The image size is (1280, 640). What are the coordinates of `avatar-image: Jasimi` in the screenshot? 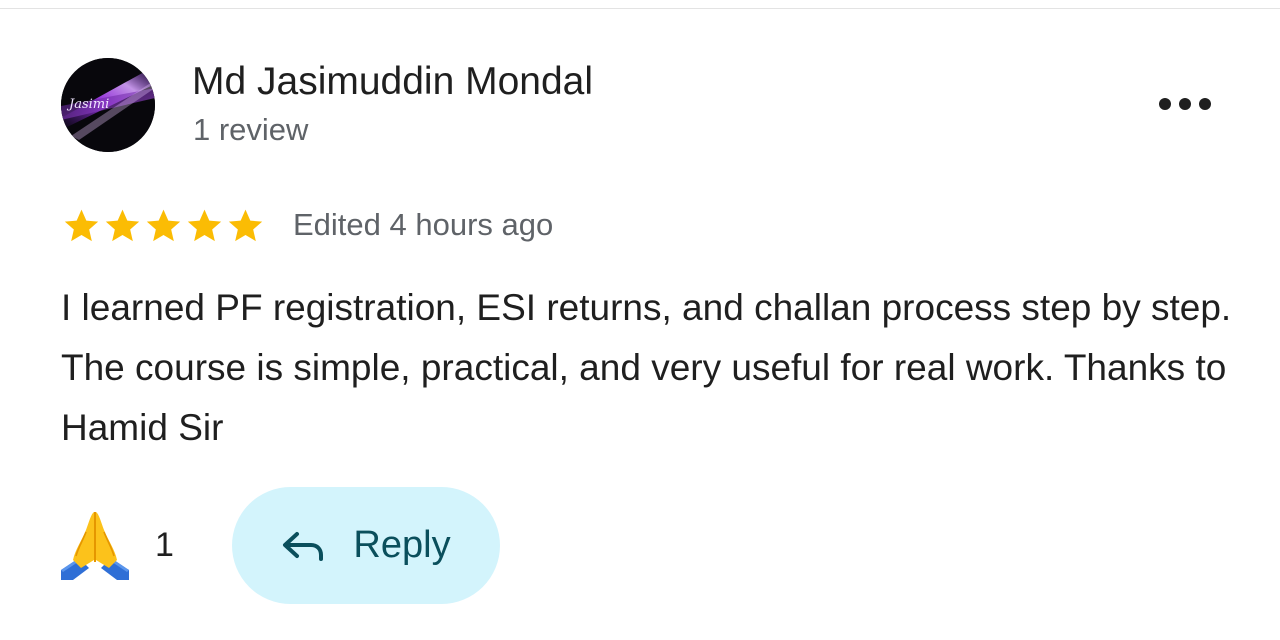 It's located at (108, 105).